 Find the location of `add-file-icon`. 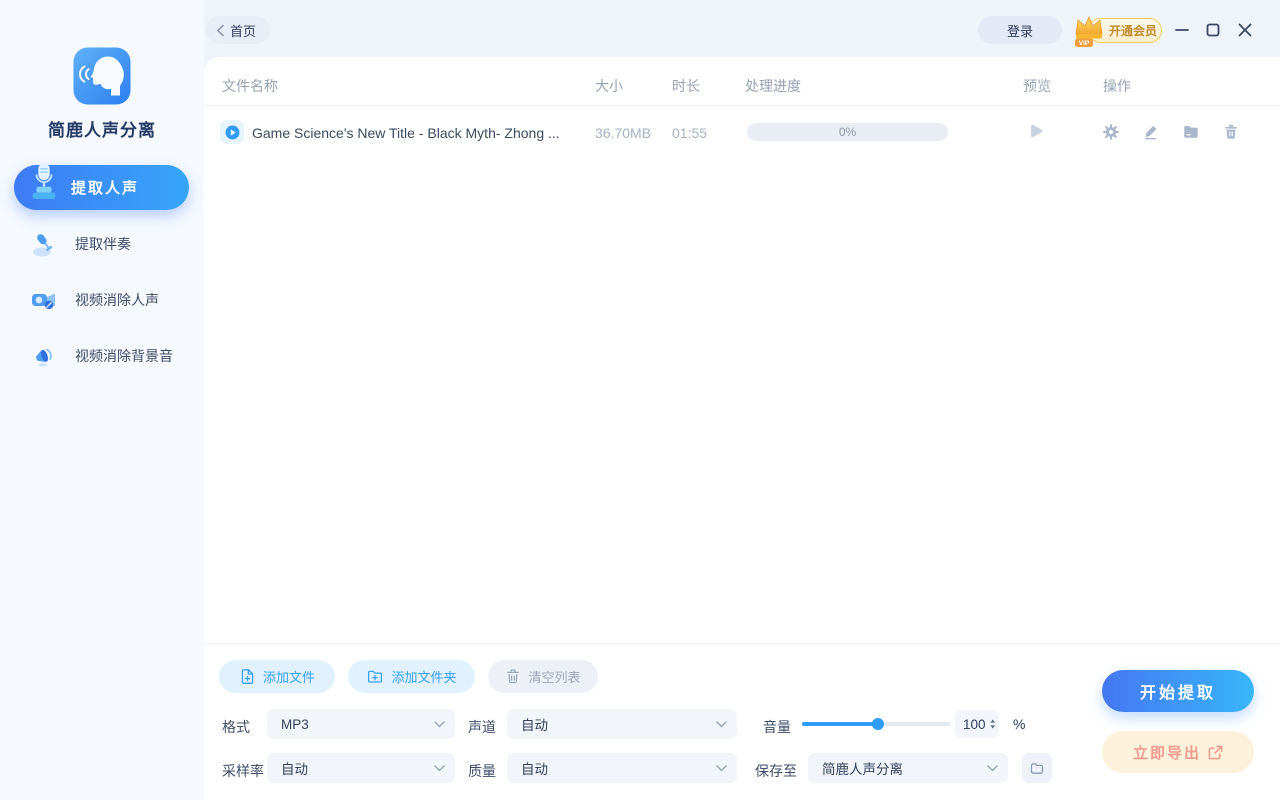

add-file-icon is located at coordinates (247, 676).